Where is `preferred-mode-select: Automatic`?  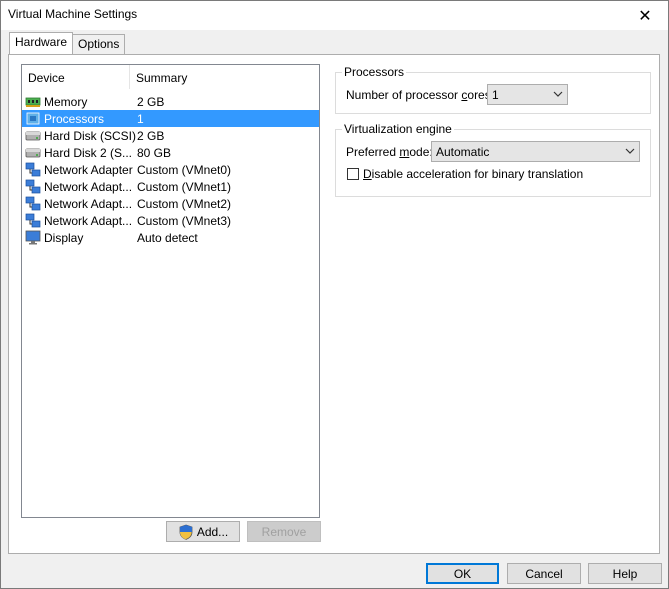
preferred-mode-select: Automatic is located at coordinates (535, 151).